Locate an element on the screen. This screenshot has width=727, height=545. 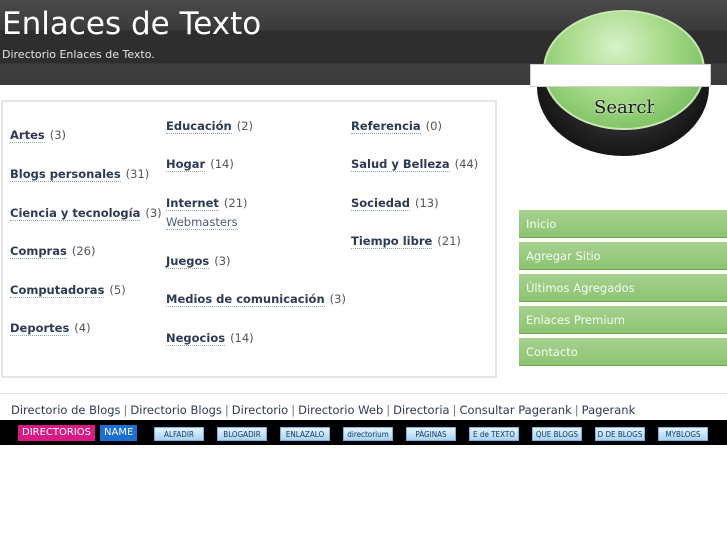
nav-item-ultimos-agregados: Últimos Agregados is located at coordinates (623, 288).